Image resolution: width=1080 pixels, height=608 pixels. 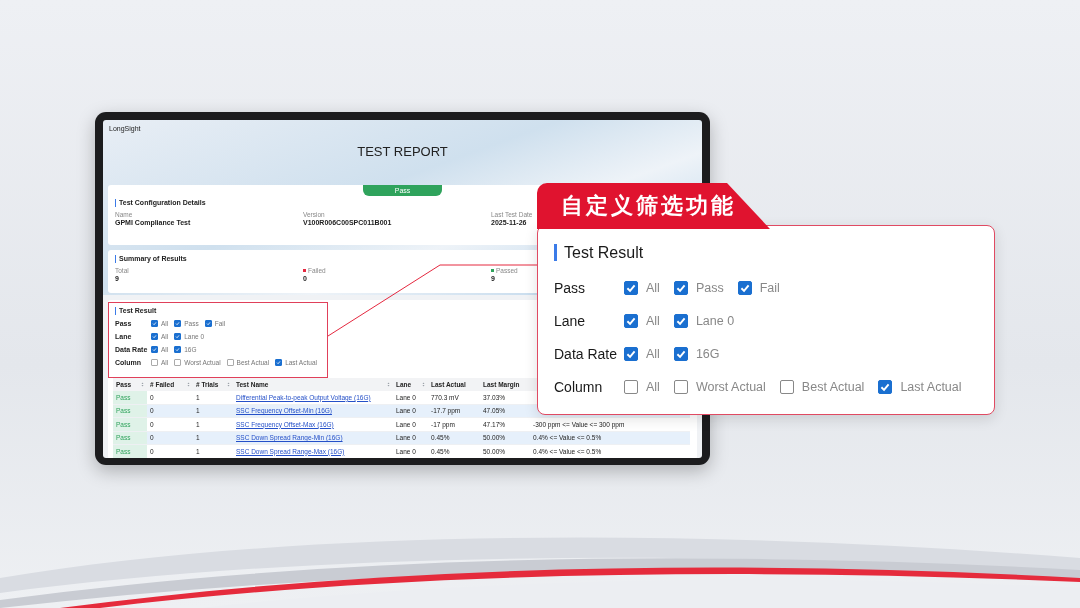 What do you see at coordinates (769, 288) in the screenshot?
I see `option-label: Fail` at bounding box center [769, 288].